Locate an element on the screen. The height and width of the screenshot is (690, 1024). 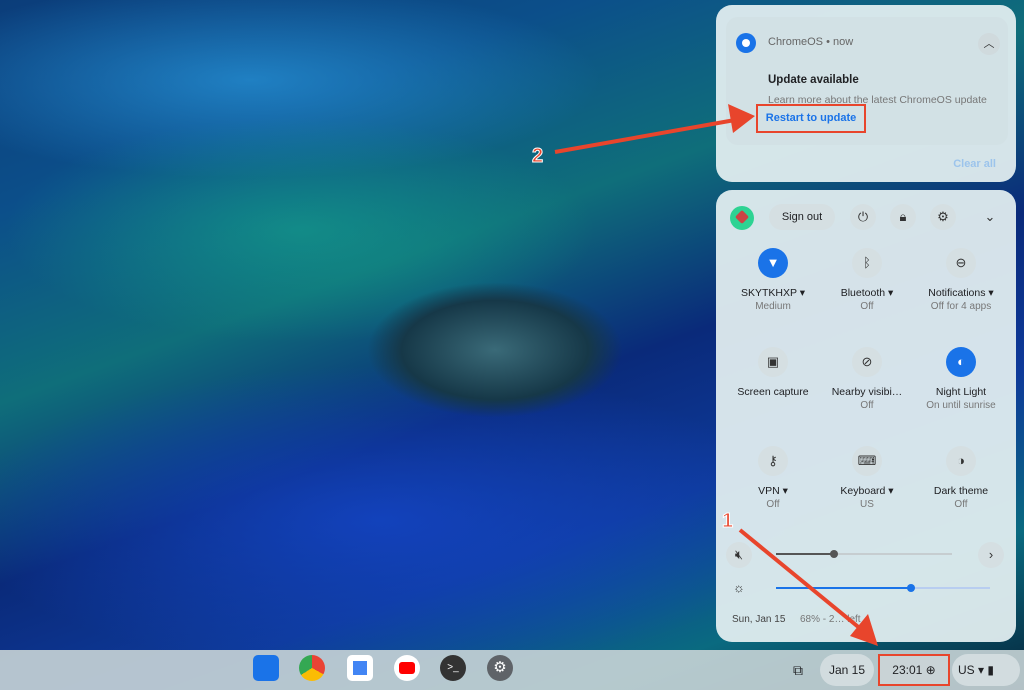
annotation-step-1: 1 is located at coordinates (727, 521).